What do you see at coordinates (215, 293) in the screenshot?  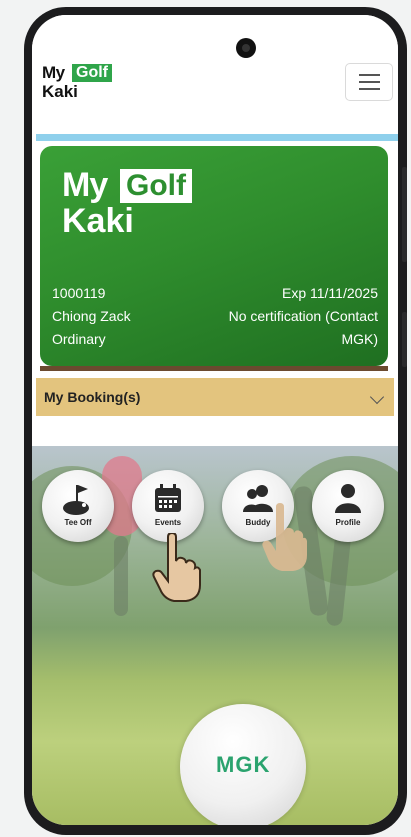 I see `card-row-id: 1000119 Exp 11/11/2025` at bounding box center [215, 293].